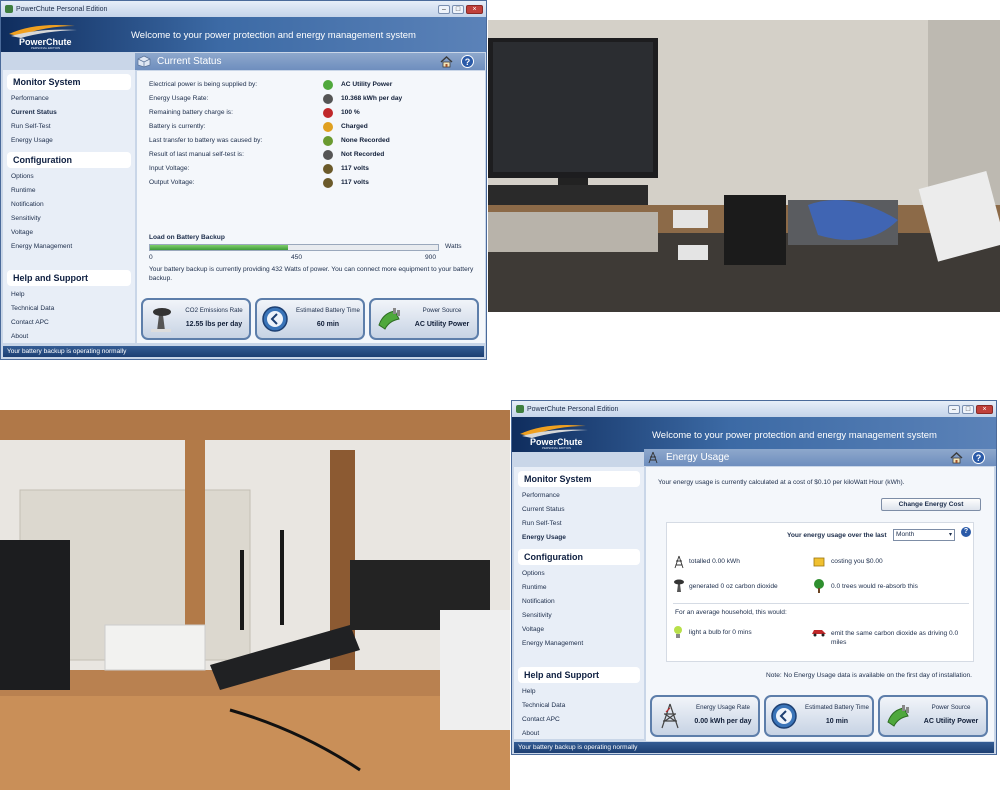 This screenshot has width=1000, height=800. What do you see at coordinates (714, 561) in the screenshot?
I see `totalled-text: totalled 0.00 kWh` at bounding box center [714, 561].